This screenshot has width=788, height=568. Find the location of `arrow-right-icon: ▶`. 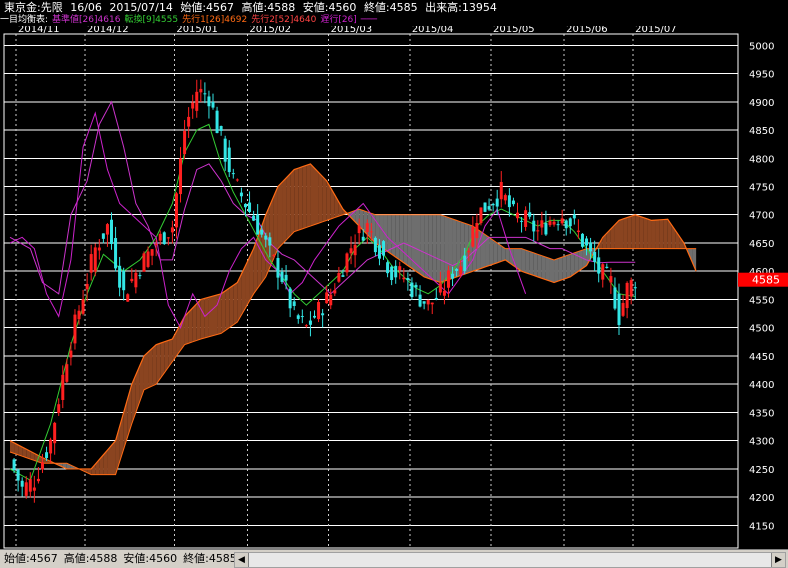

arrow-right-icon: ▶ is located at coordinates (778, 560).